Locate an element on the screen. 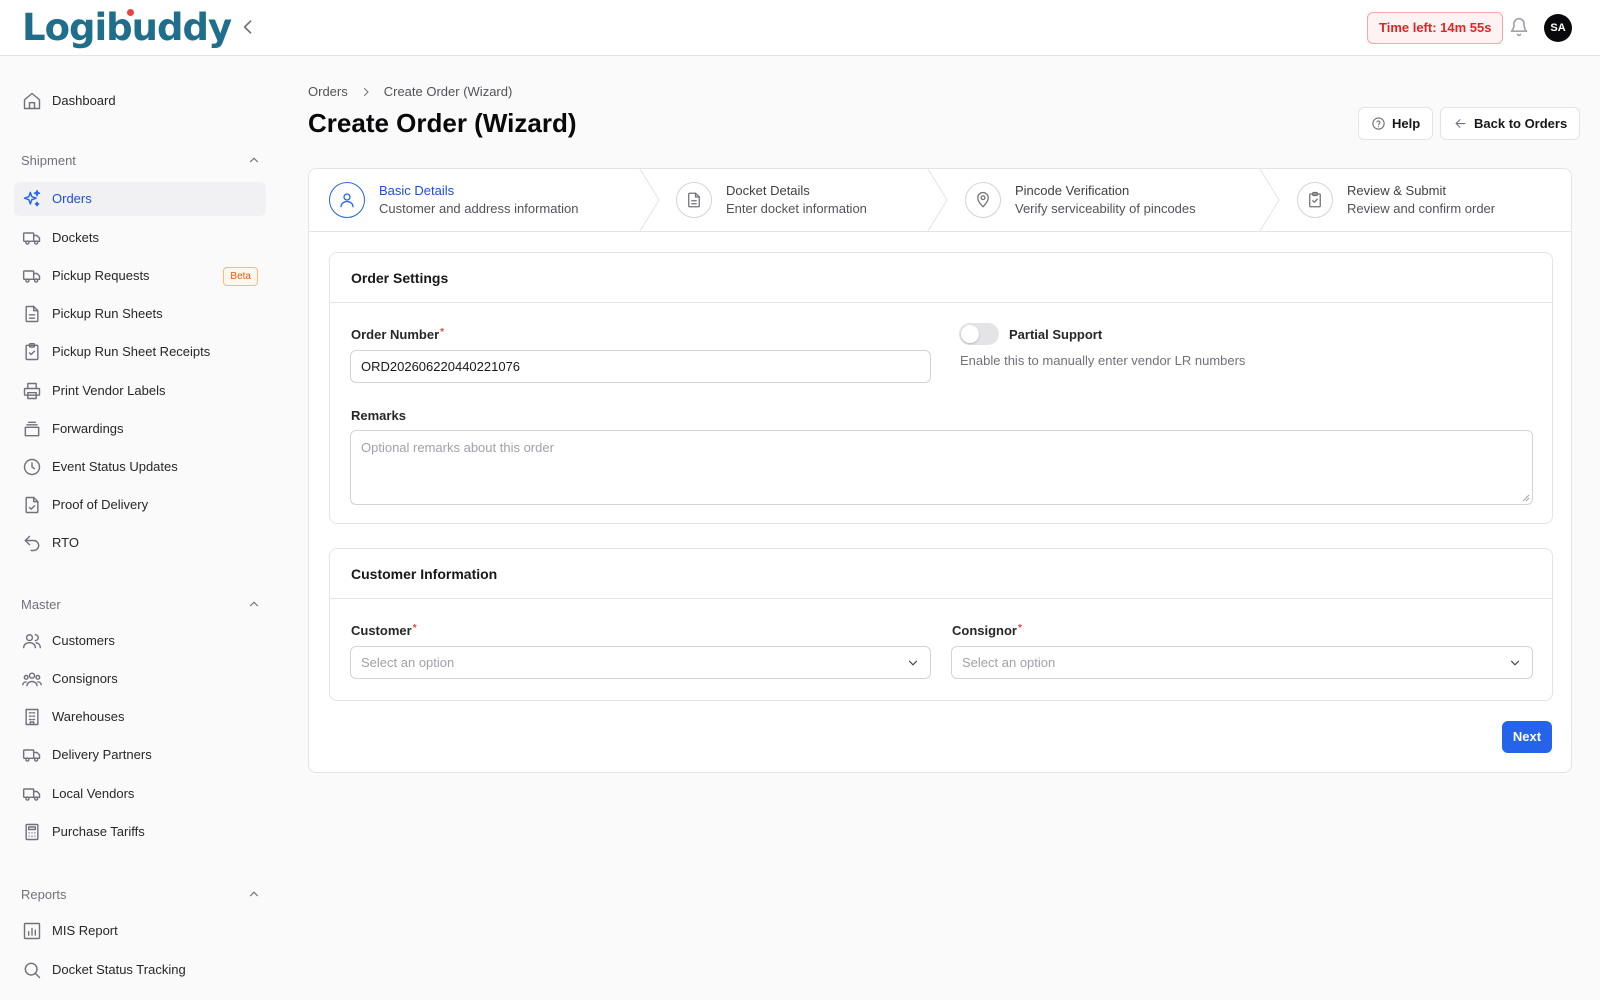 This screenshot has height=1000, width=1600. help-button-label: Help is located at coordinates (1406, 123).